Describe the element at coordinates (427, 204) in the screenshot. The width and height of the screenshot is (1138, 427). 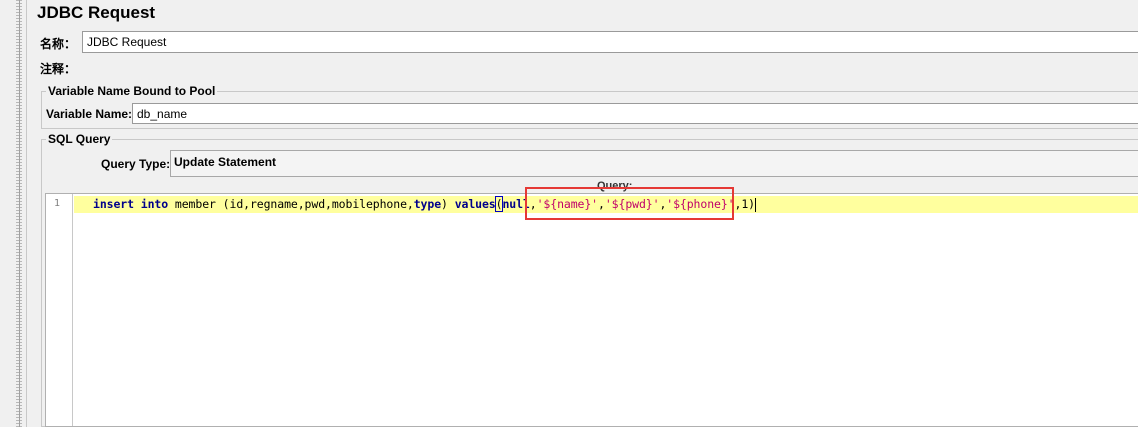
I see `keyword-type: type` at that location.